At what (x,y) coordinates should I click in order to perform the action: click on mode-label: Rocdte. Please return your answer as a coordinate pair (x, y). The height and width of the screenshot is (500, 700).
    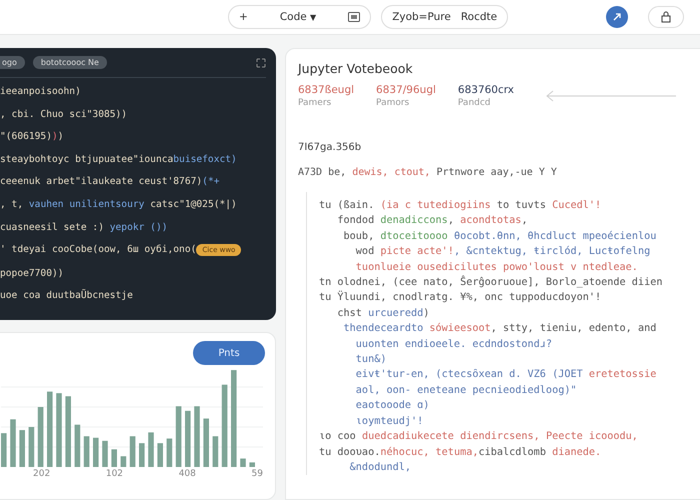
    Looking at the image, I should click on (479, 17).